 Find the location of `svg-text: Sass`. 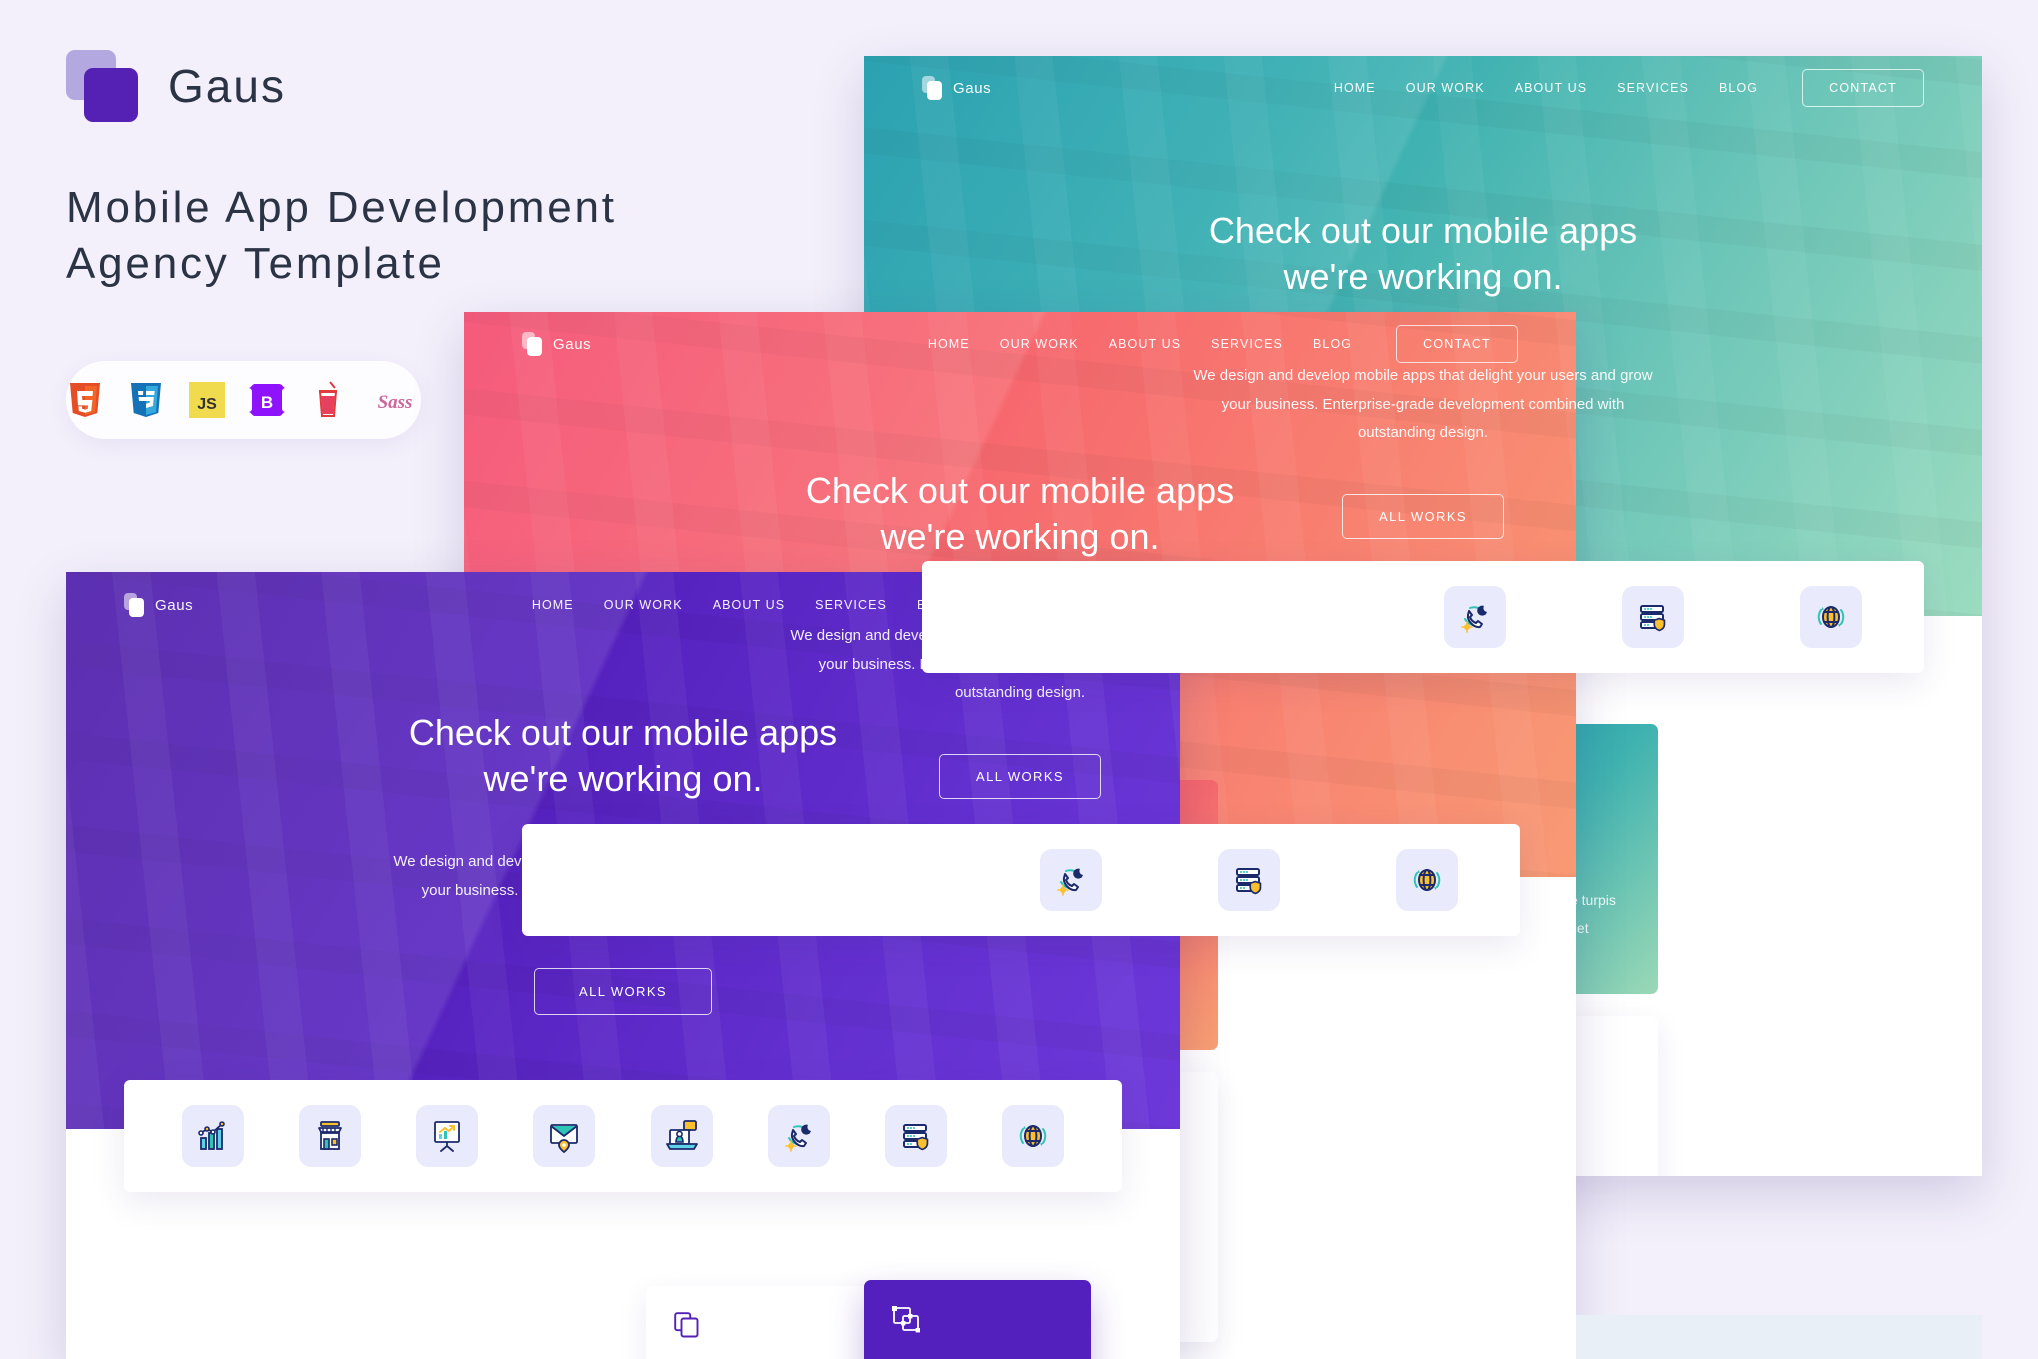

svg-text: Sass is located at coordinates (395, 402).